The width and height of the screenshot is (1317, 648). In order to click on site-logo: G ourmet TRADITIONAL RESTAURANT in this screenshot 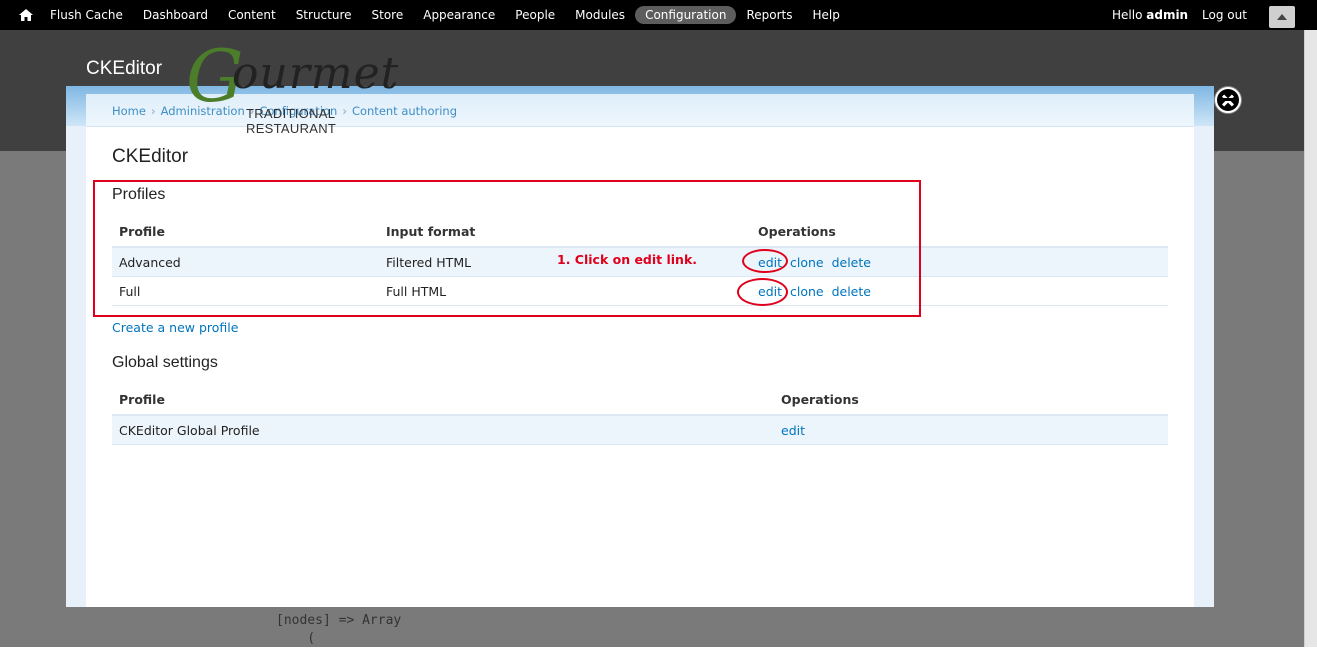, I will do `click(301, 88)`.